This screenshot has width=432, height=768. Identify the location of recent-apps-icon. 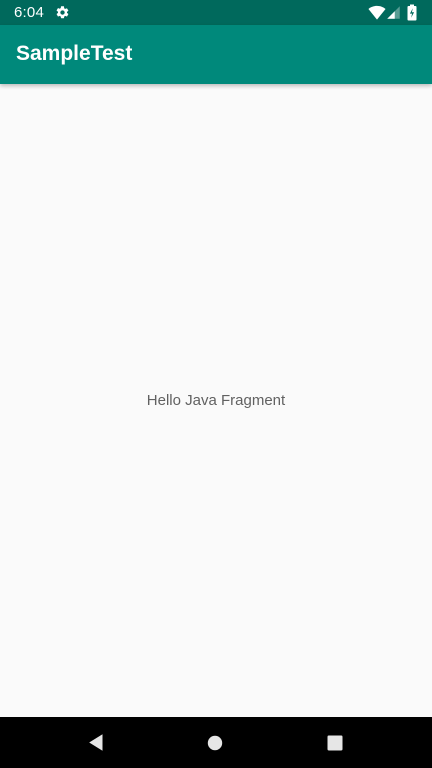
(335, 743).